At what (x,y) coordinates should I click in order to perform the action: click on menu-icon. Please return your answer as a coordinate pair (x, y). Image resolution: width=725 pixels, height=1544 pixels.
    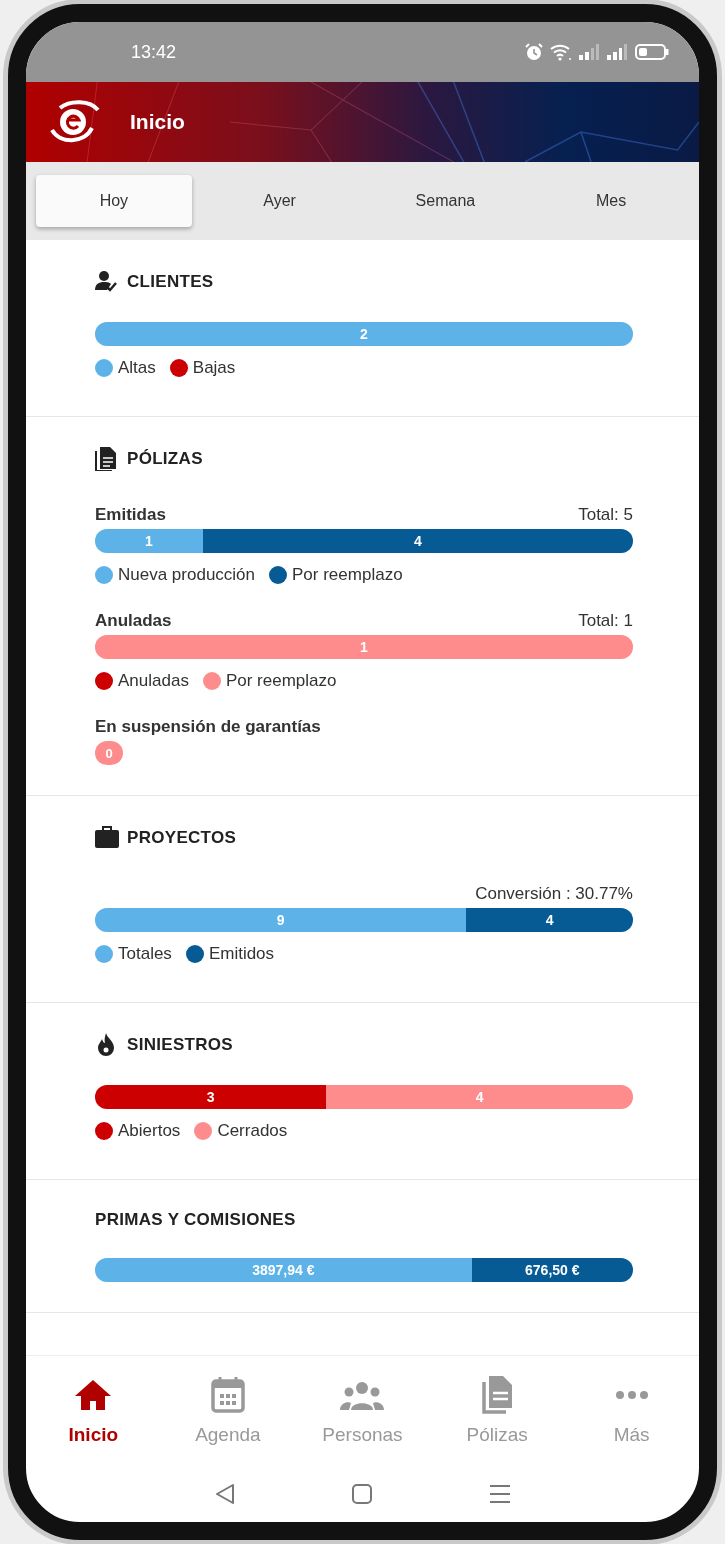
    Looking at the image, I should click on (499, 1494).